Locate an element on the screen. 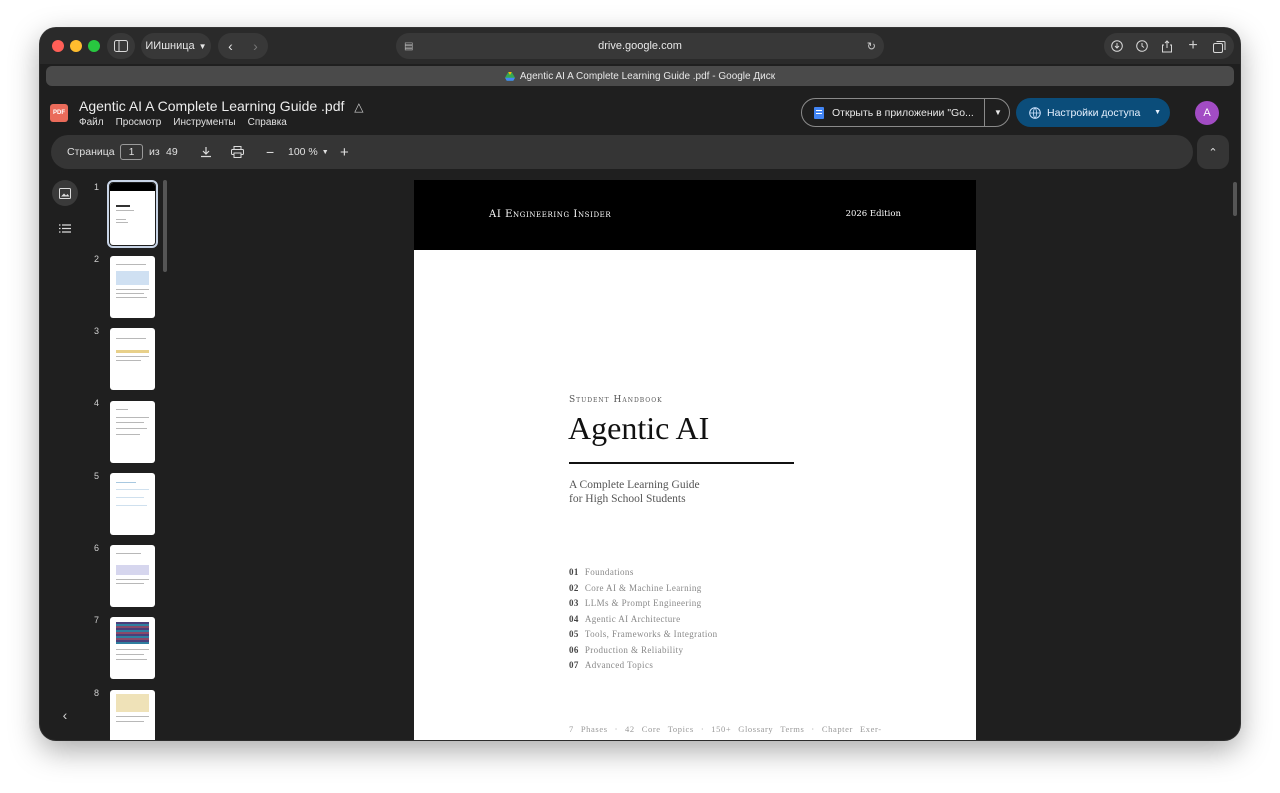 This screenshot has width=1280, height=793. pdf-file-icon: PDF is located at coordinates (59, 113).